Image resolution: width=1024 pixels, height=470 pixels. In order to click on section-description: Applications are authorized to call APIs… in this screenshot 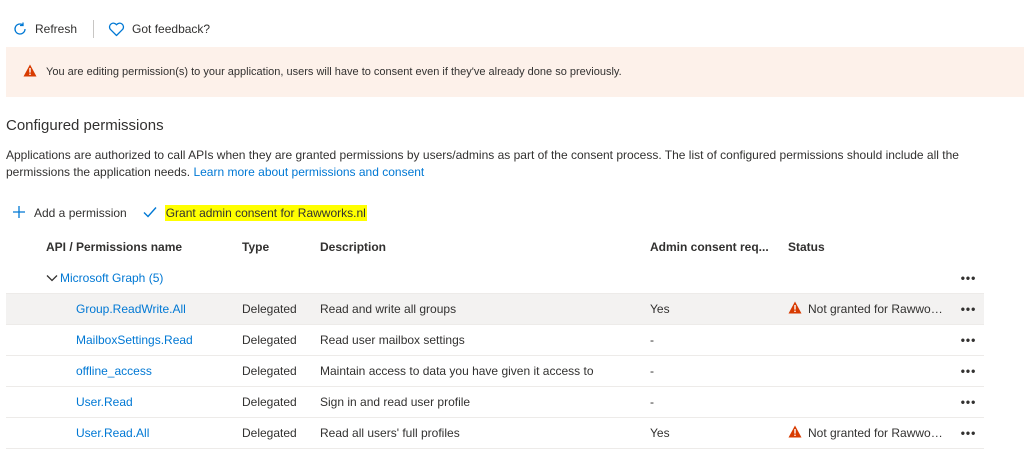, I will do `click(501, 164)`.